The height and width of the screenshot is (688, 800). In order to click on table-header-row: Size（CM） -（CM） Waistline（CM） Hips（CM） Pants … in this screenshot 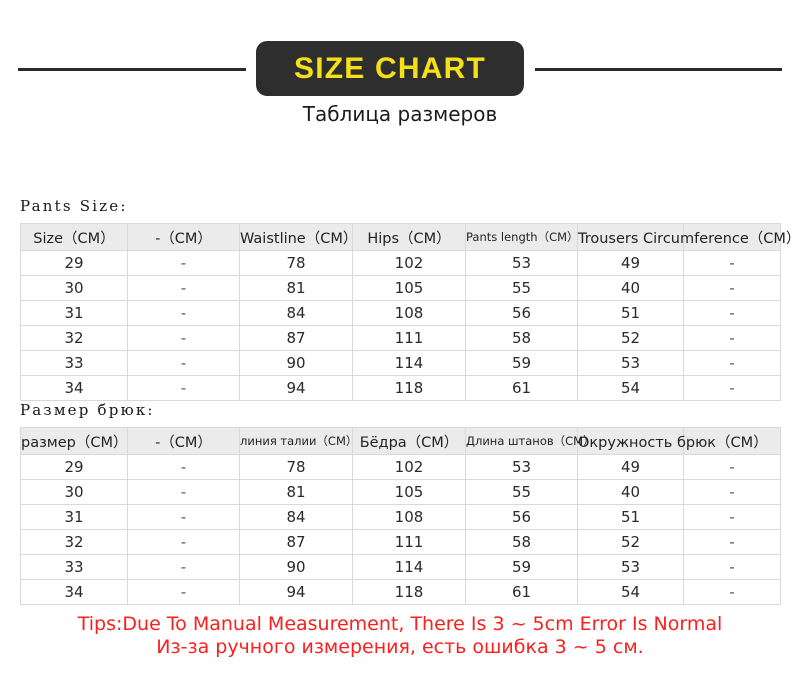, I will do `click(410, 237)`.